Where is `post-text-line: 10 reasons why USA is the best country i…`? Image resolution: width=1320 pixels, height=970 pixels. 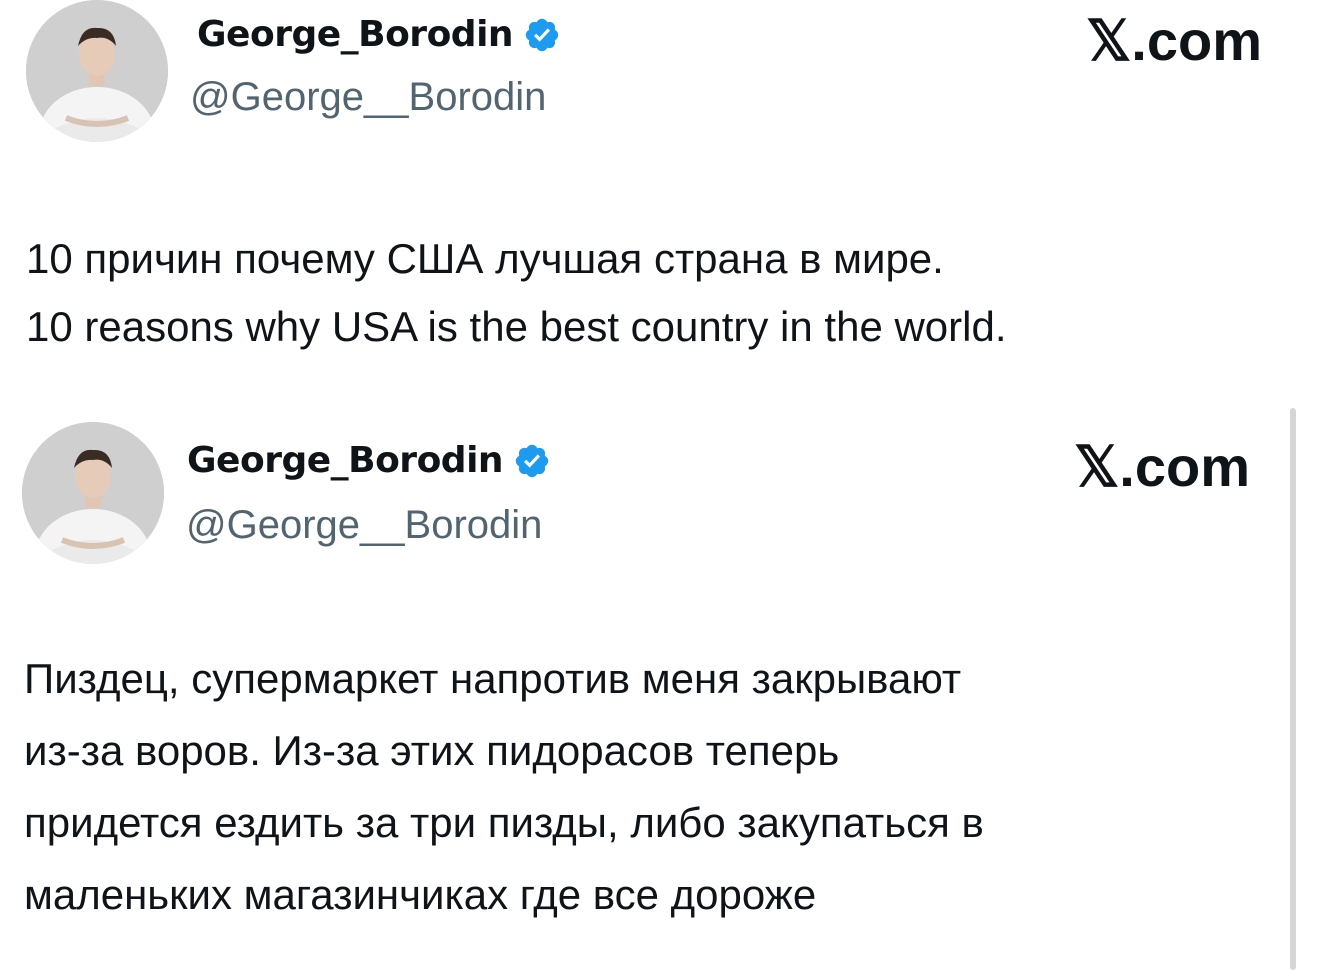
post-text-line: 10 reasons why USA is the best country i… is located at coordinates (516, 326).